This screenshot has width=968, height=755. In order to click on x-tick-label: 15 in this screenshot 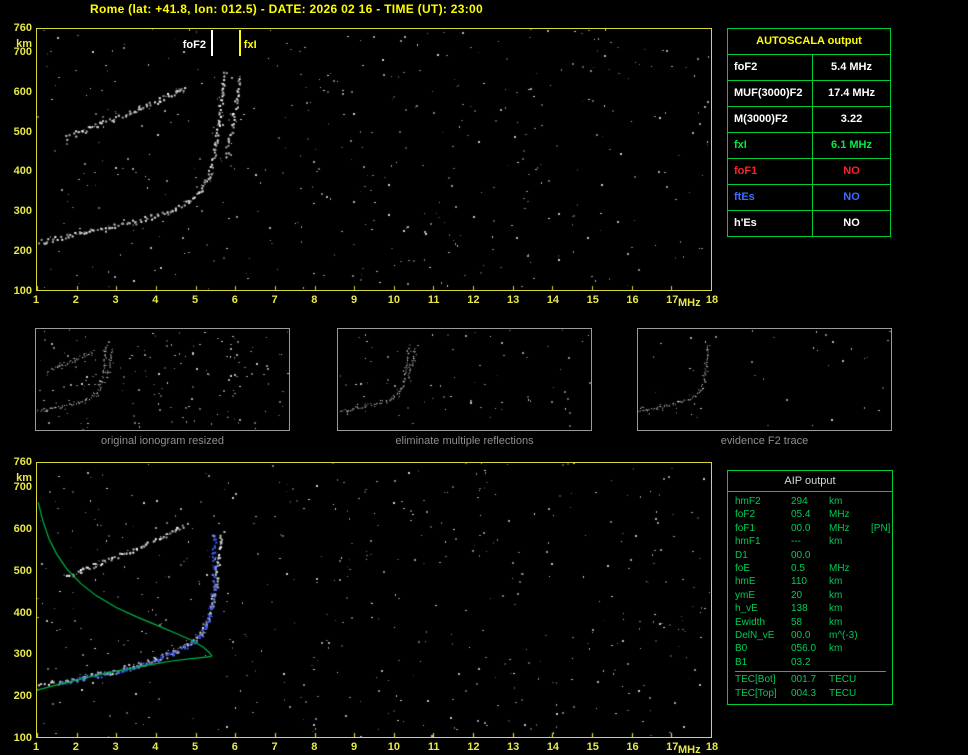, I will do `click(592, 300)`.